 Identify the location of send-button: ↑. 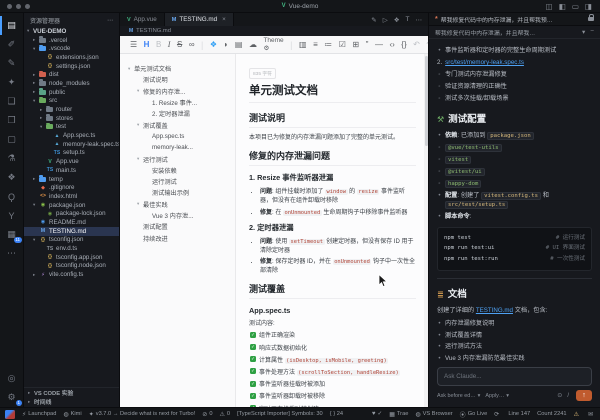
(584, 395).